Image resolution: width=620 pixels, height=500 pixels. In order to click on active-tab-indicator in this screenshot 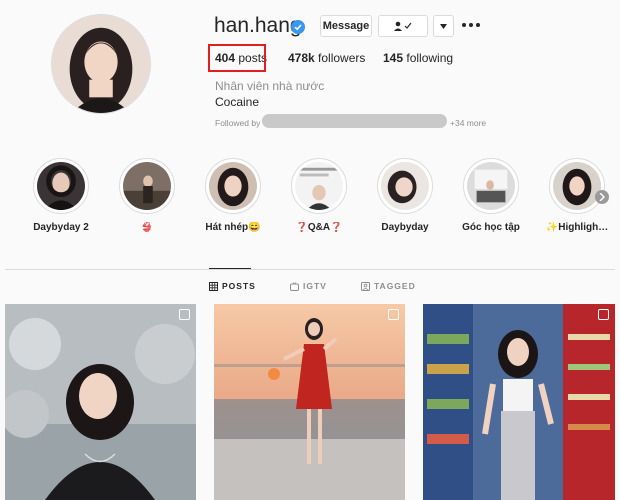, I will do `click(230, 268)`.